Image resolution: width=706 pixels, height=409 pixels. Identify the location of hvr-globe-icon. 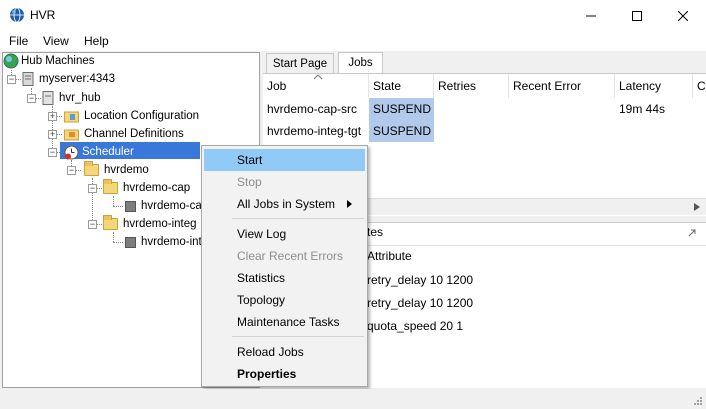
(17, 15).